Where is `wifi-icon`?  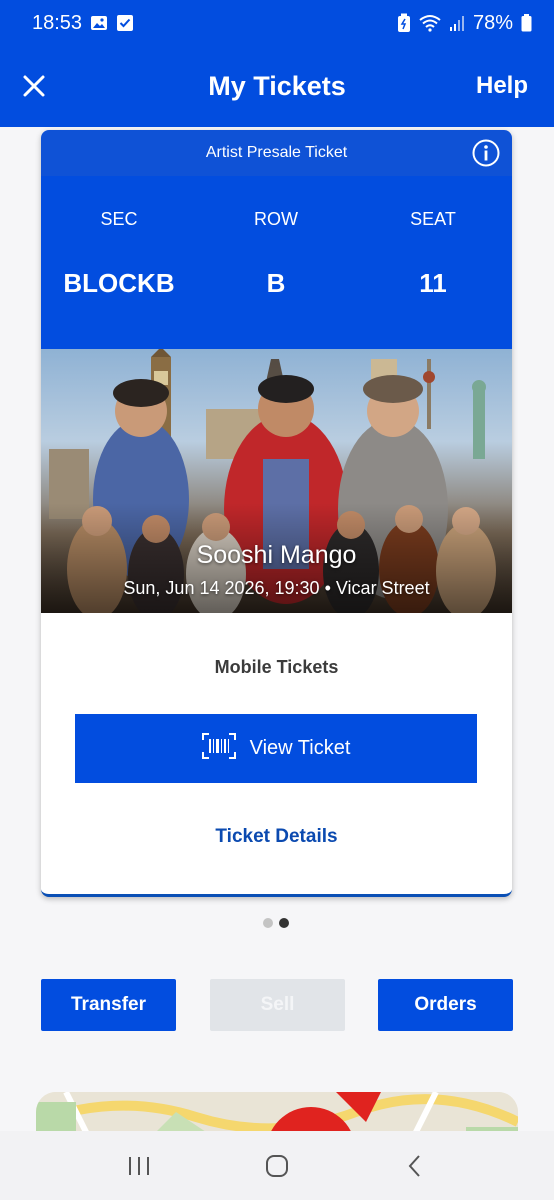 wifi-icon is located at coordinates (430, 23).